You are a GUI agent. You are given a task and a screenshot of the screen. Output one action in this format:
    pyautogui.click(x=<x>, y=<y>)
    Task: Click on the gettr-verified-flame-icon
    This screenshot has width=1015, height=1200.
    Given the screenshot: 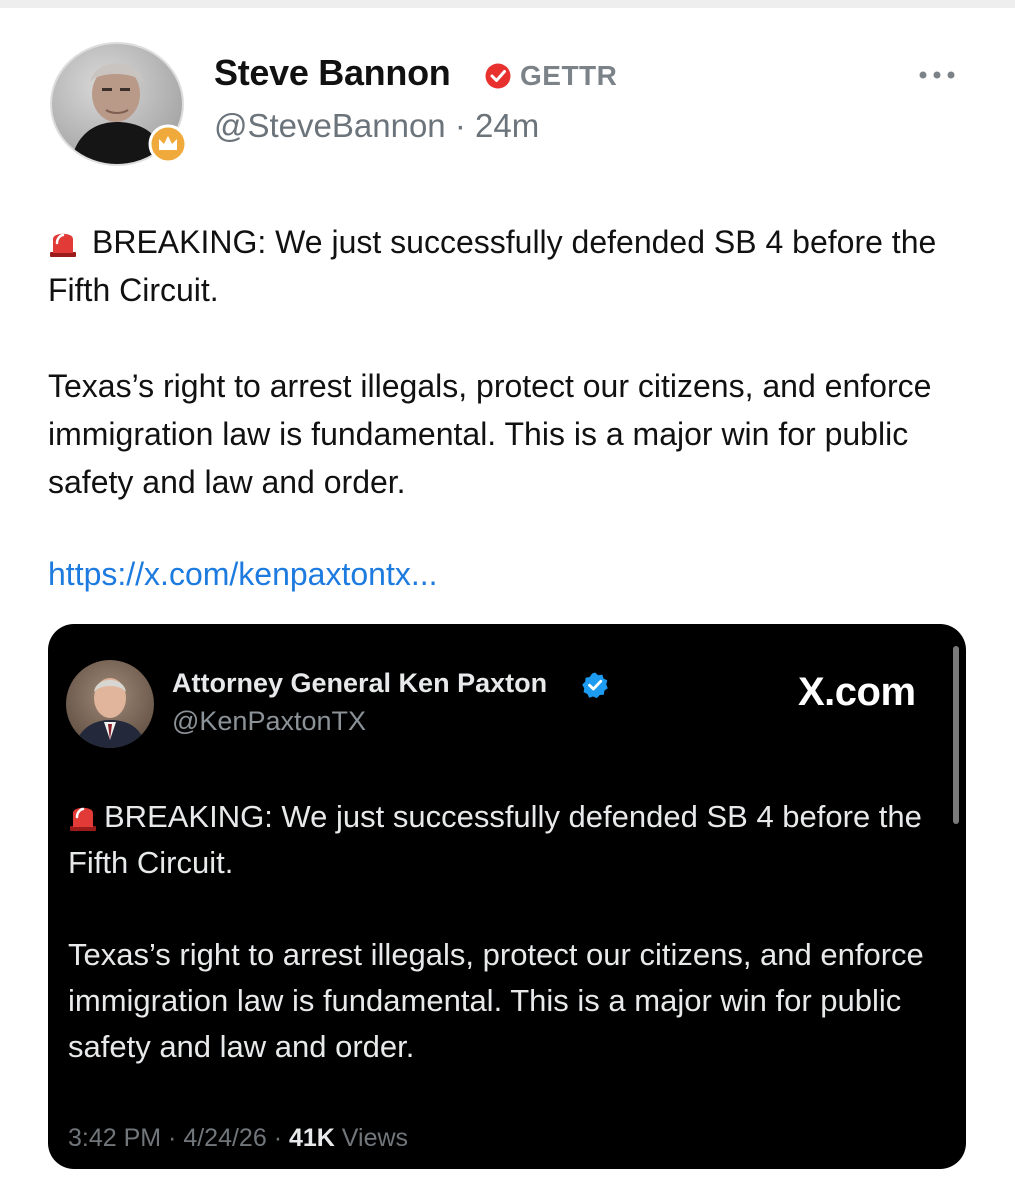 What is the action you would take?
    pyautogui.click(x=498, y=76)
    